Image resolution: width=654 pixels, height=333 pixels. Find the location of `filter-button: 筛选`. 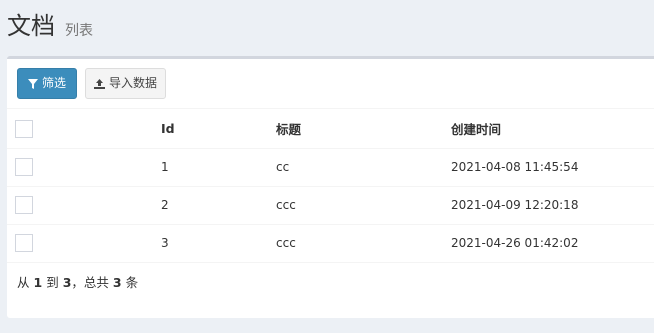

filter-button: 筛选 is located at coordinates (47, 83).